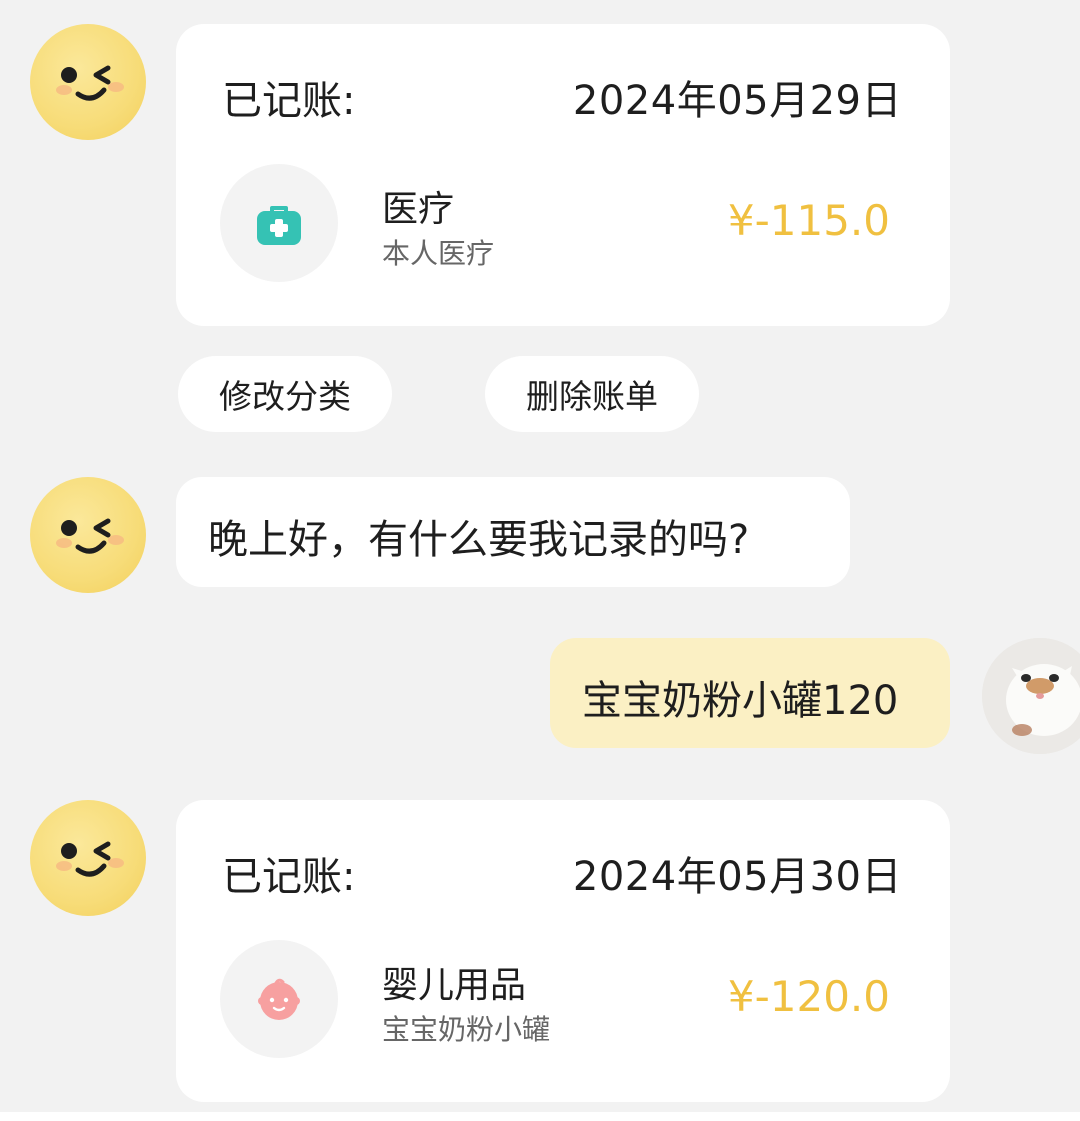 Image resolution: width=1080 pixels, height=1121 pixels. I want to click on category-name: 医疗, so click(418, 209).